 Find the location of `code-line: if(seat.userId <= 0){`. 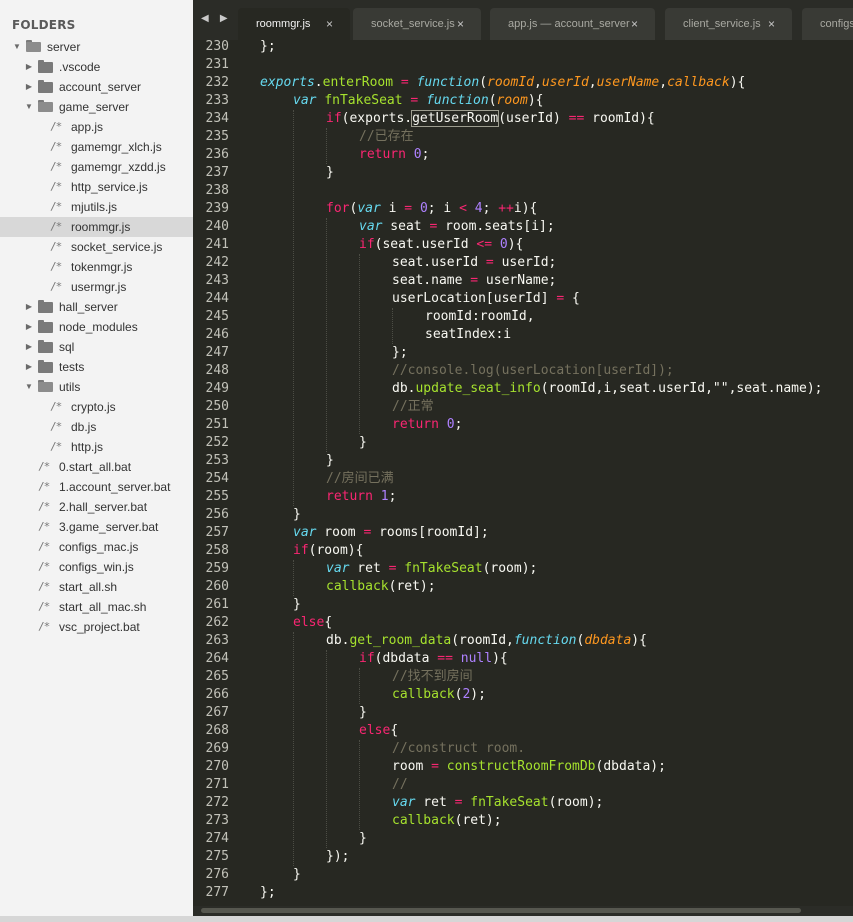

code-line: if(seat.userId <= 0){ is located at coordinates (441, 245).